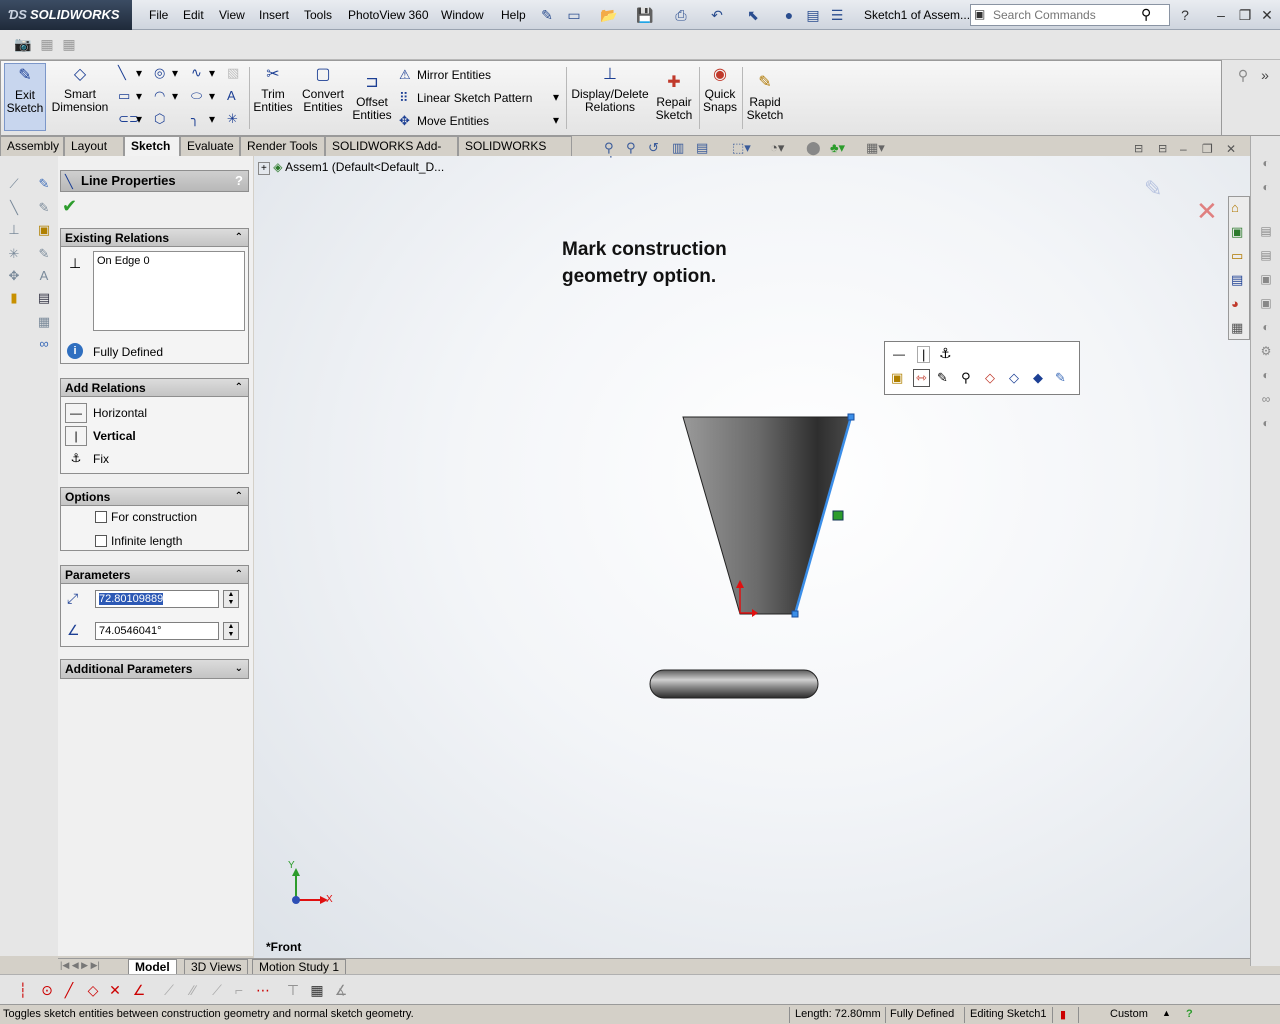  What do you see at coordinates (1231, 149) in the screenshot?
I see `doc-close-icon: ✕` at bounding box center [1231, 149].